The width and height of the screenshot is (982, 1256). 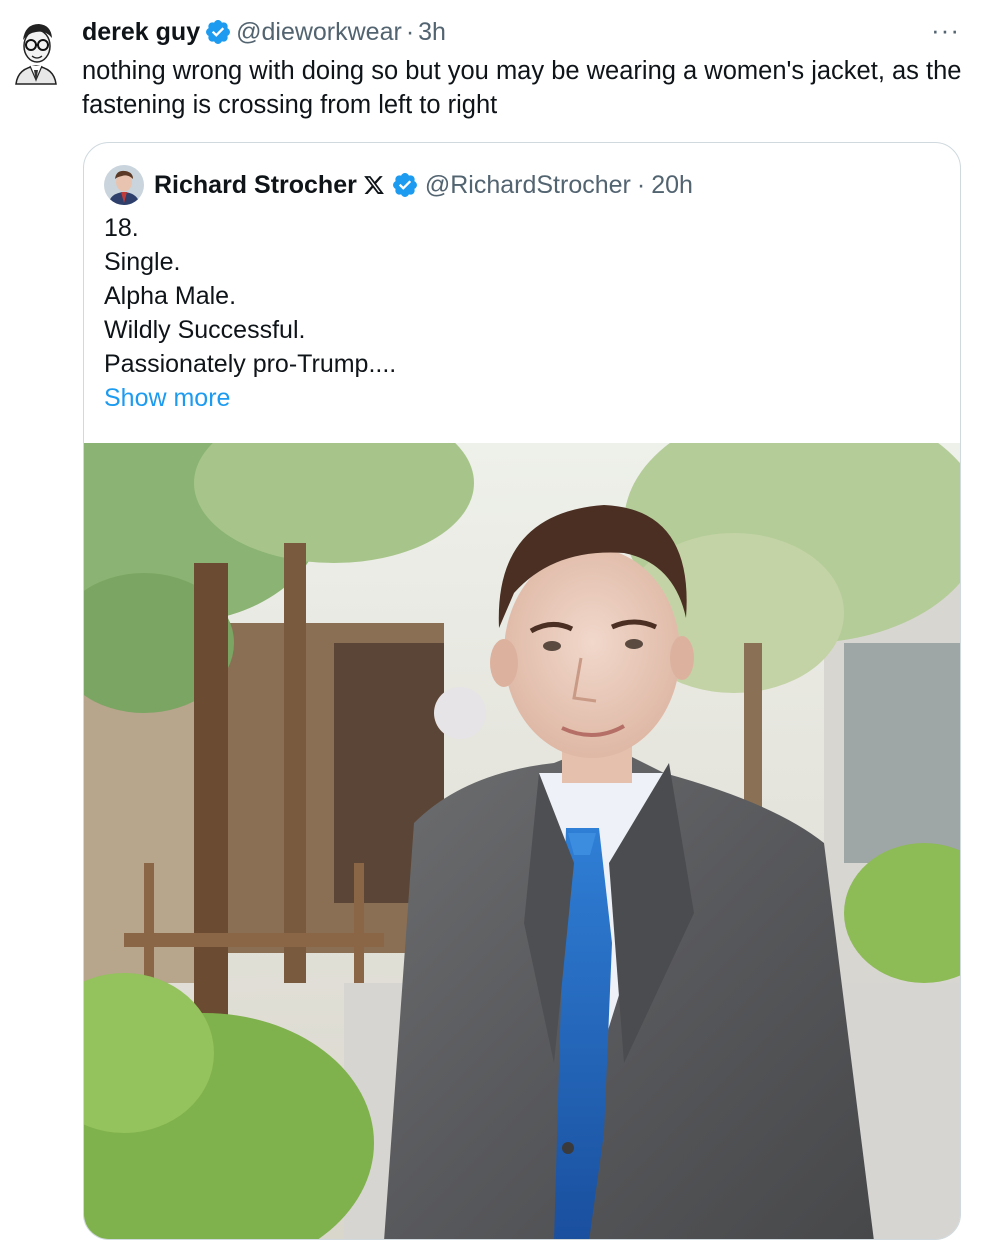 I want to click on quoted-author-avatar, so click(x=124, y=185).